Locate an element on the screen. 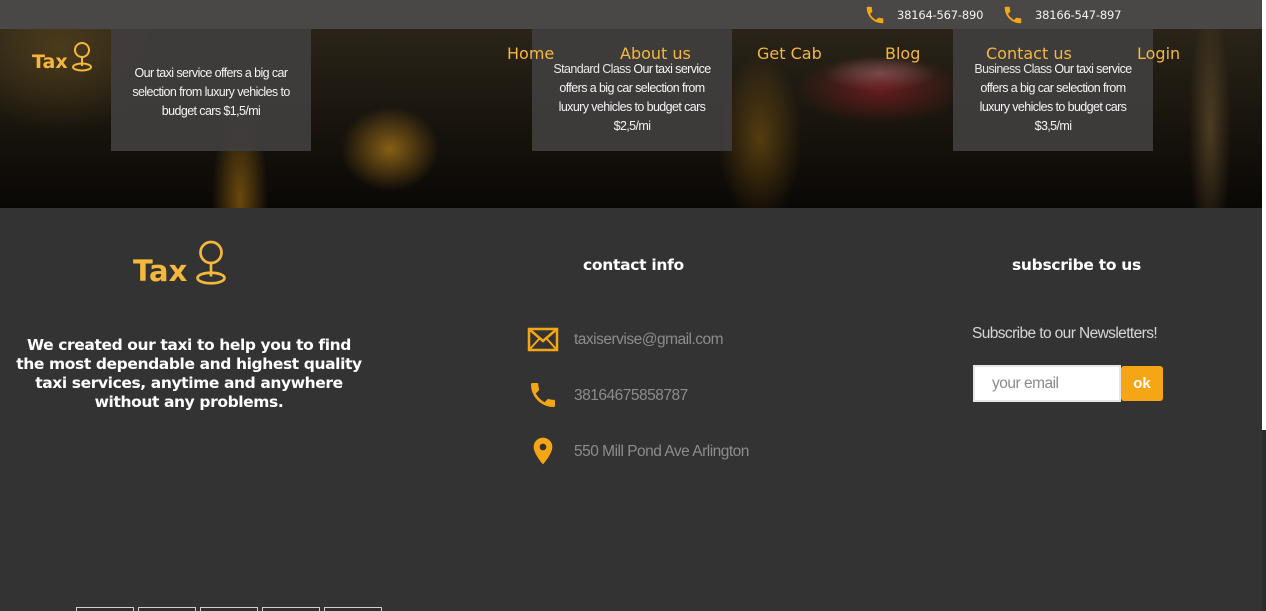 The width and height of the screenshot is (1266, 611). mail-icon is located at coordinates (543, 339).